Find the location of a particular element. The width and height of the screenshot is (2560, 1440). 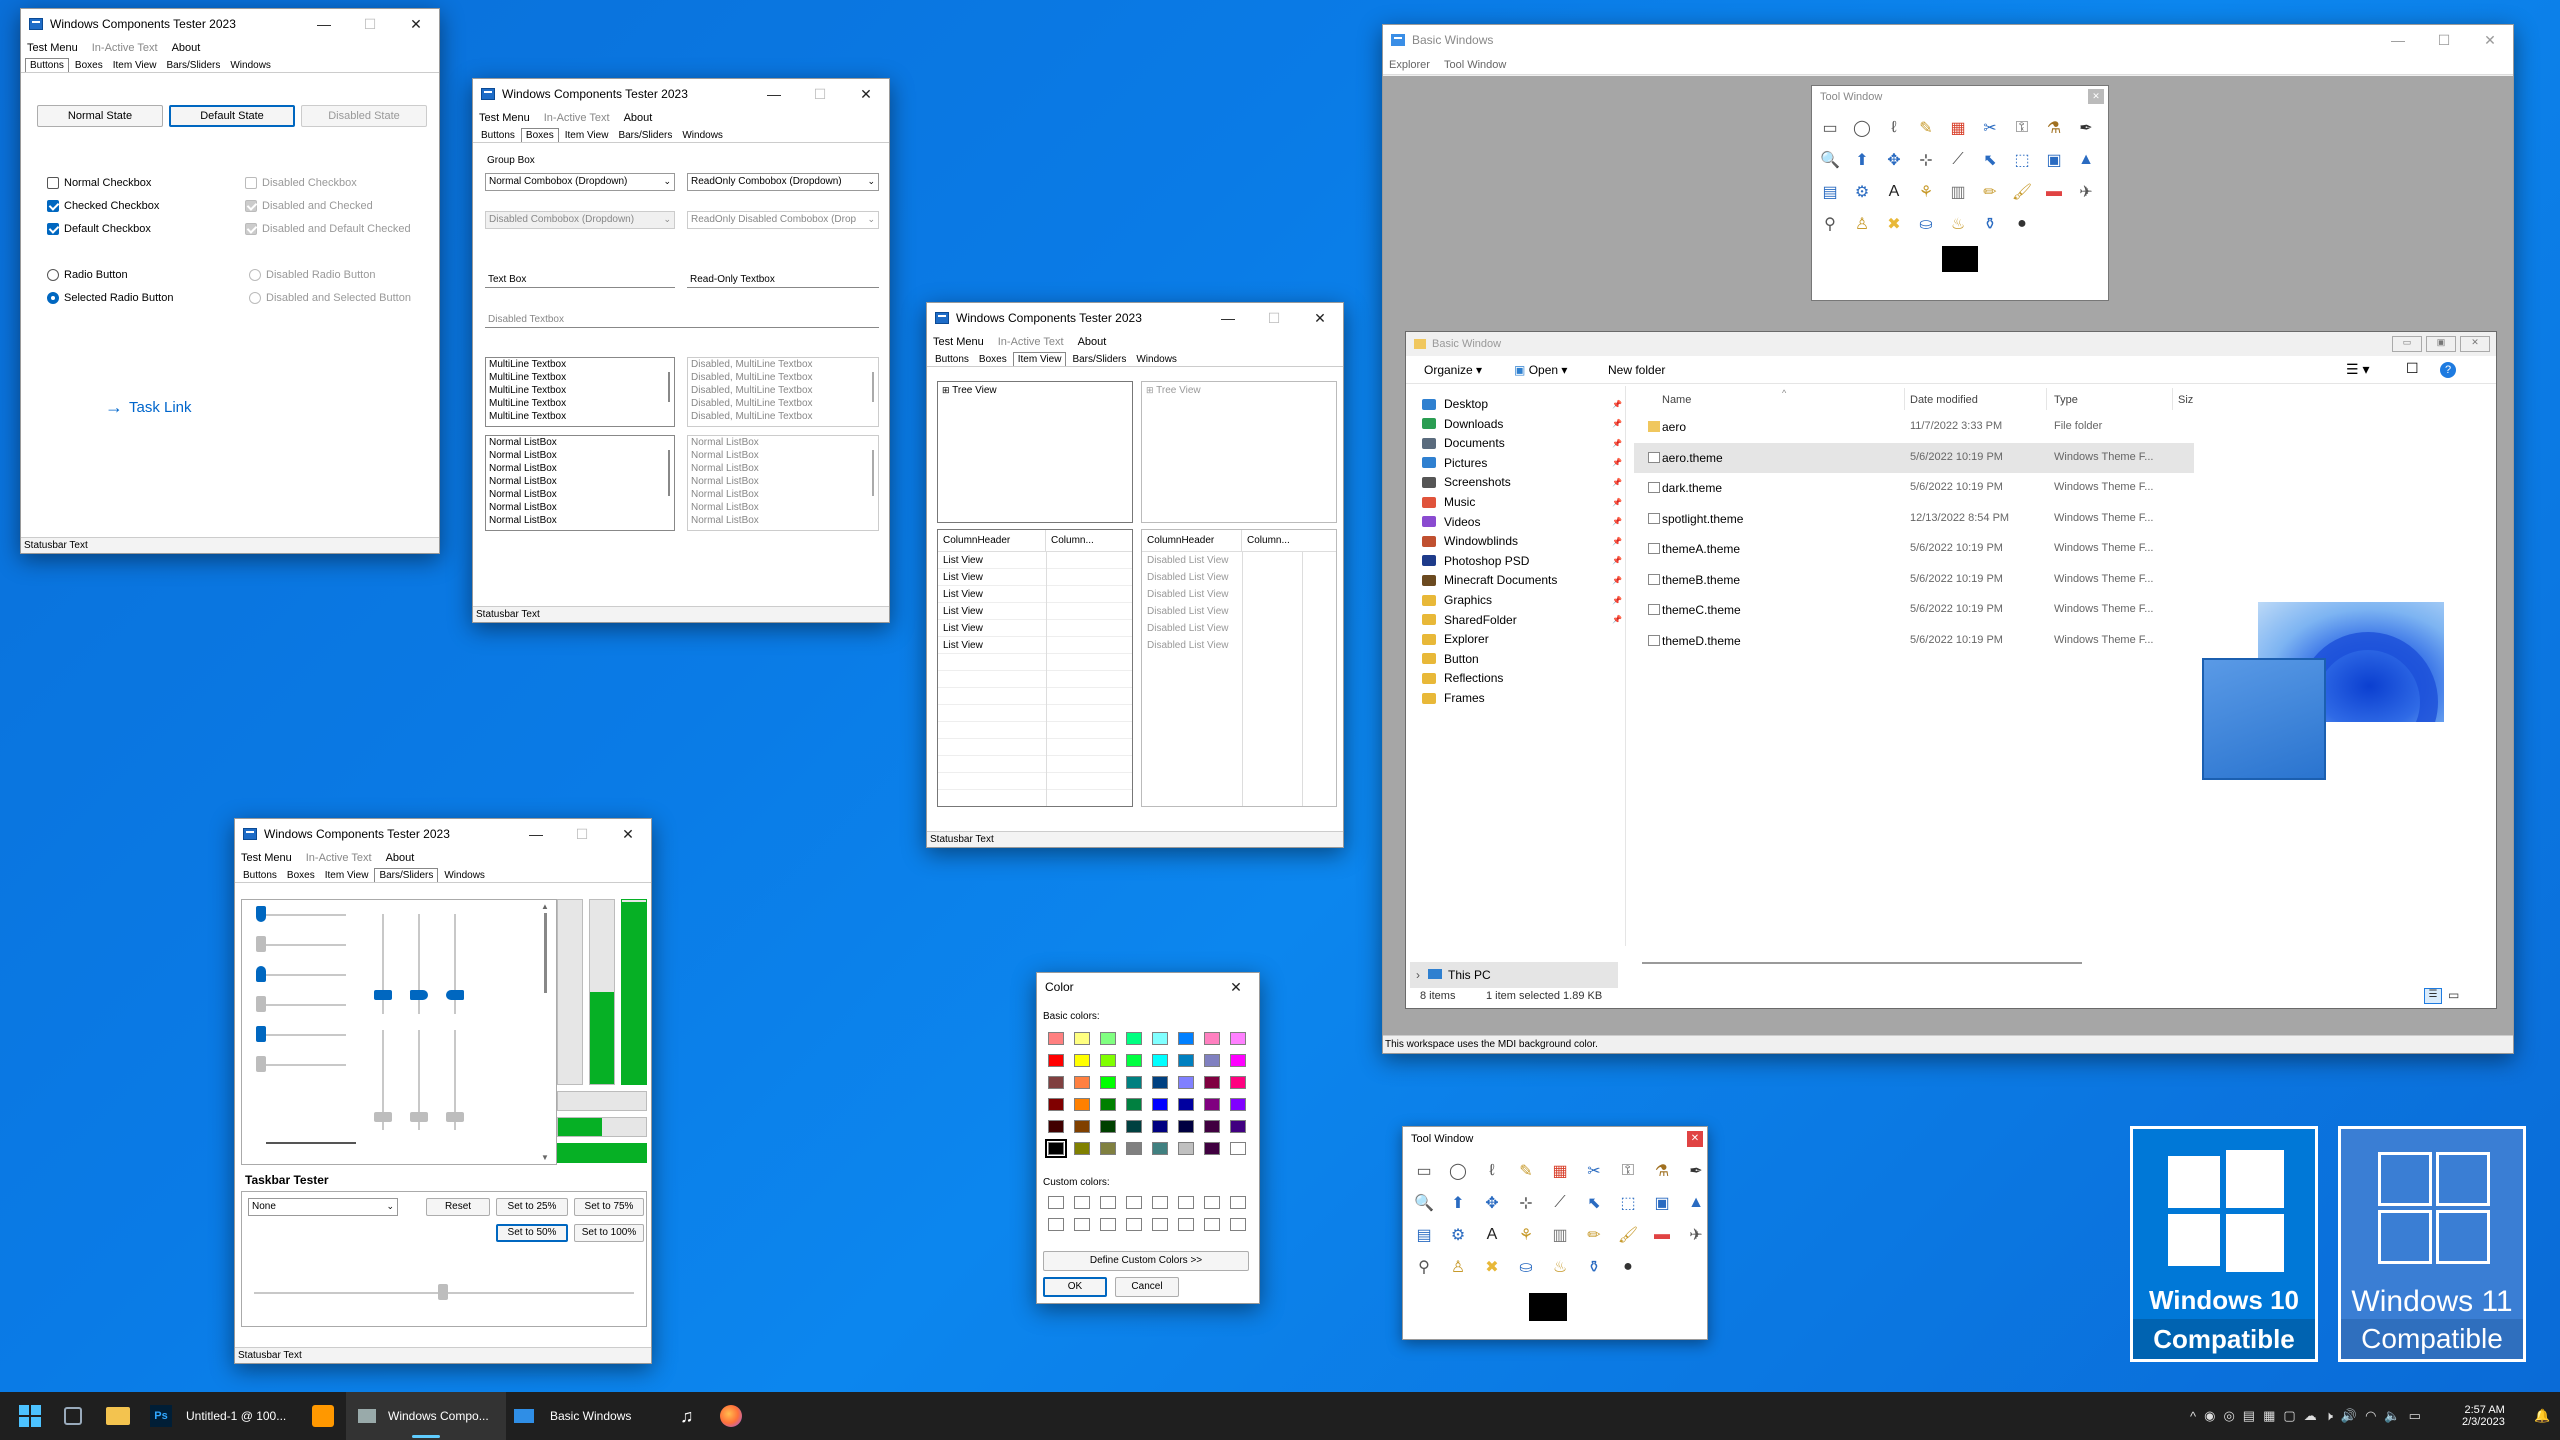

firefox-taskbar-item is located at coordinates (731, 1416).